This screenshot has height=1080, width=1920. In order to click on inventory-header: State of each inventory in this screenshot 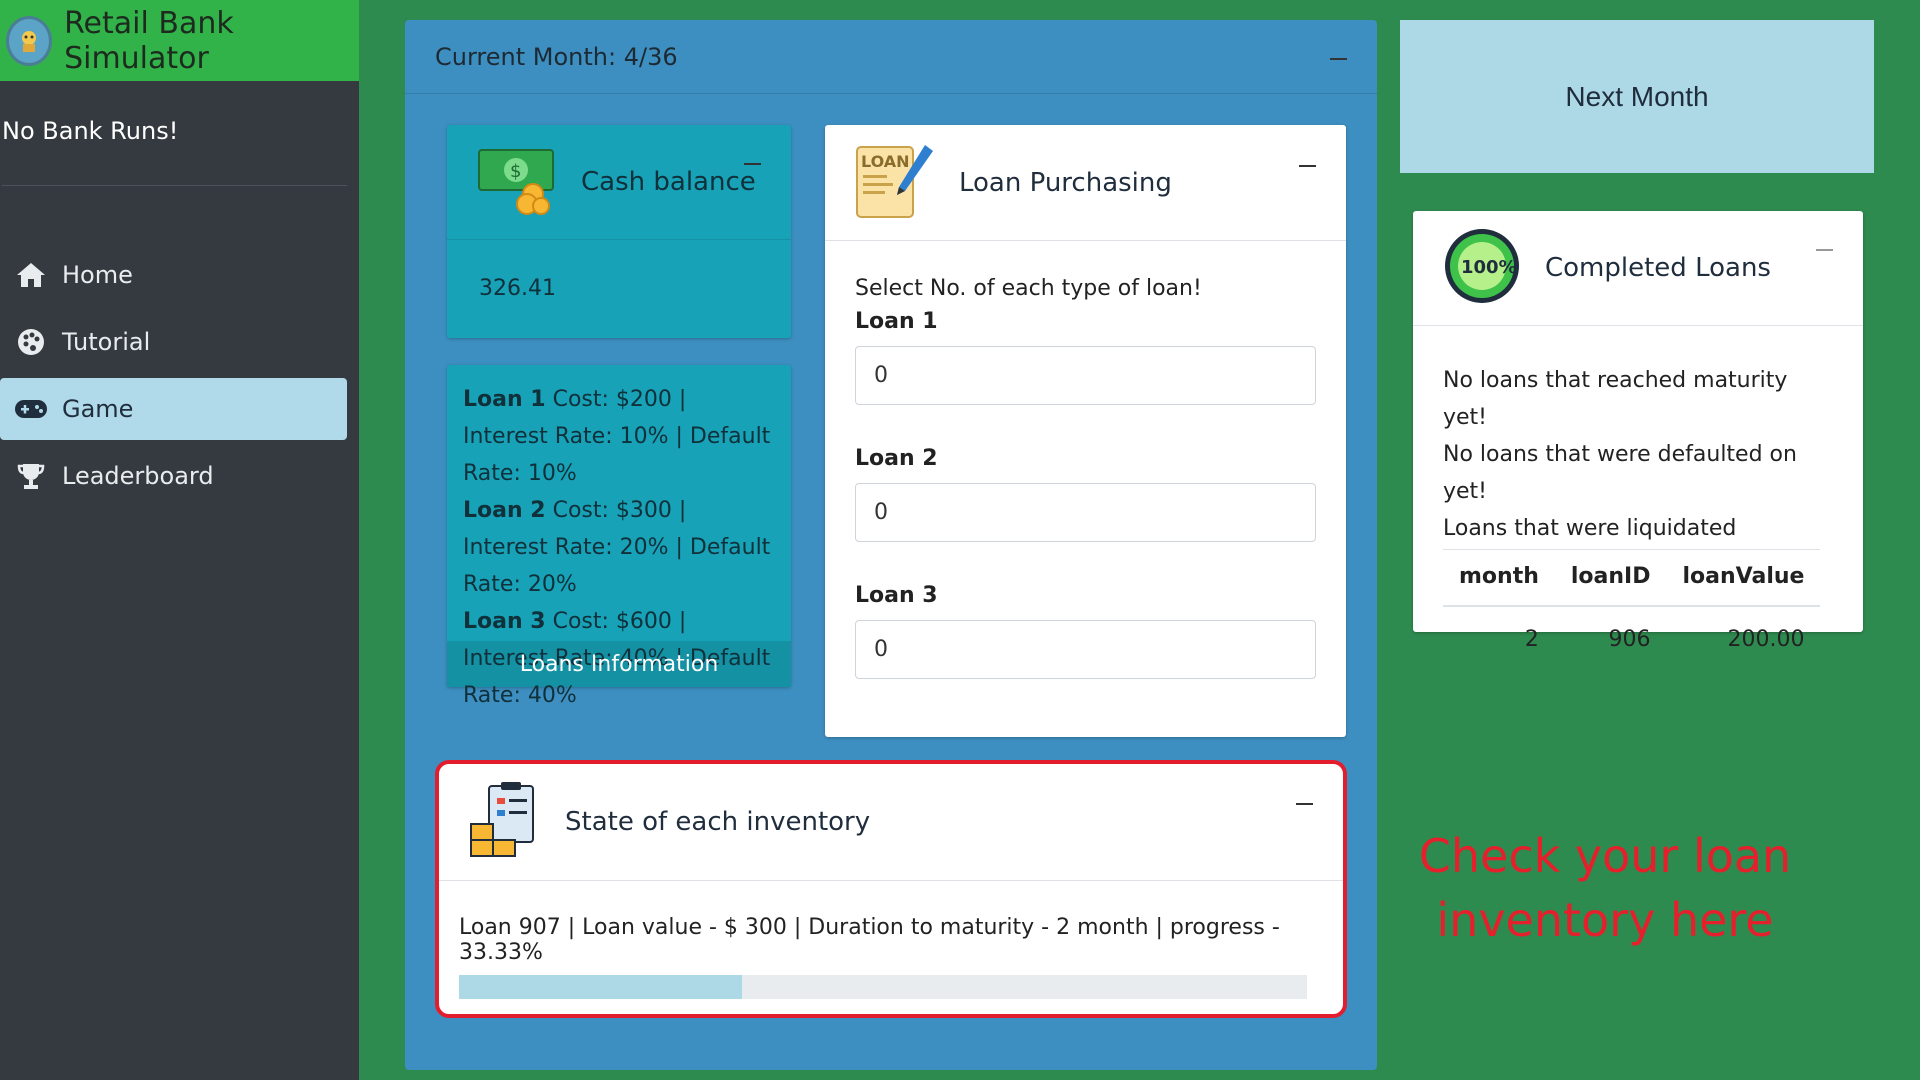, I will do `click(891, 822)`.